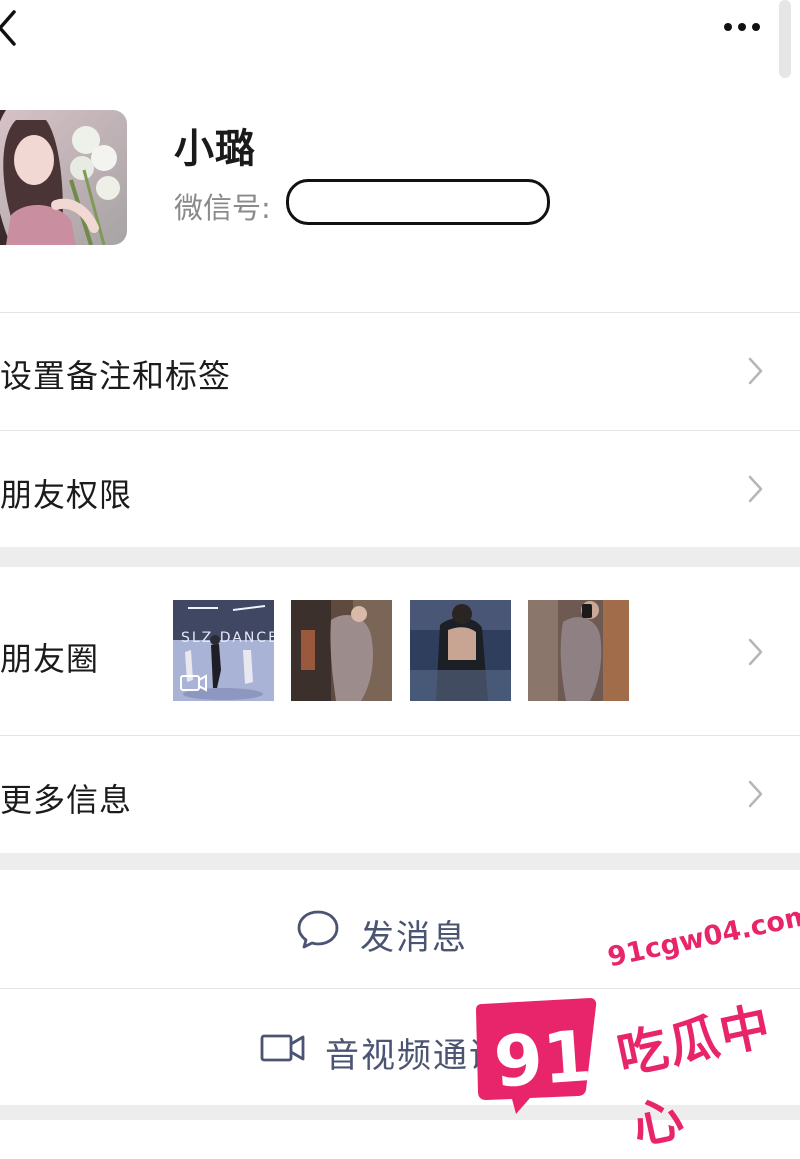 This screenshot has height=1159, width=800. Describe the element at coordinates (215, 149) in the screenshot. I see `contact-name: 小璐` at that location.